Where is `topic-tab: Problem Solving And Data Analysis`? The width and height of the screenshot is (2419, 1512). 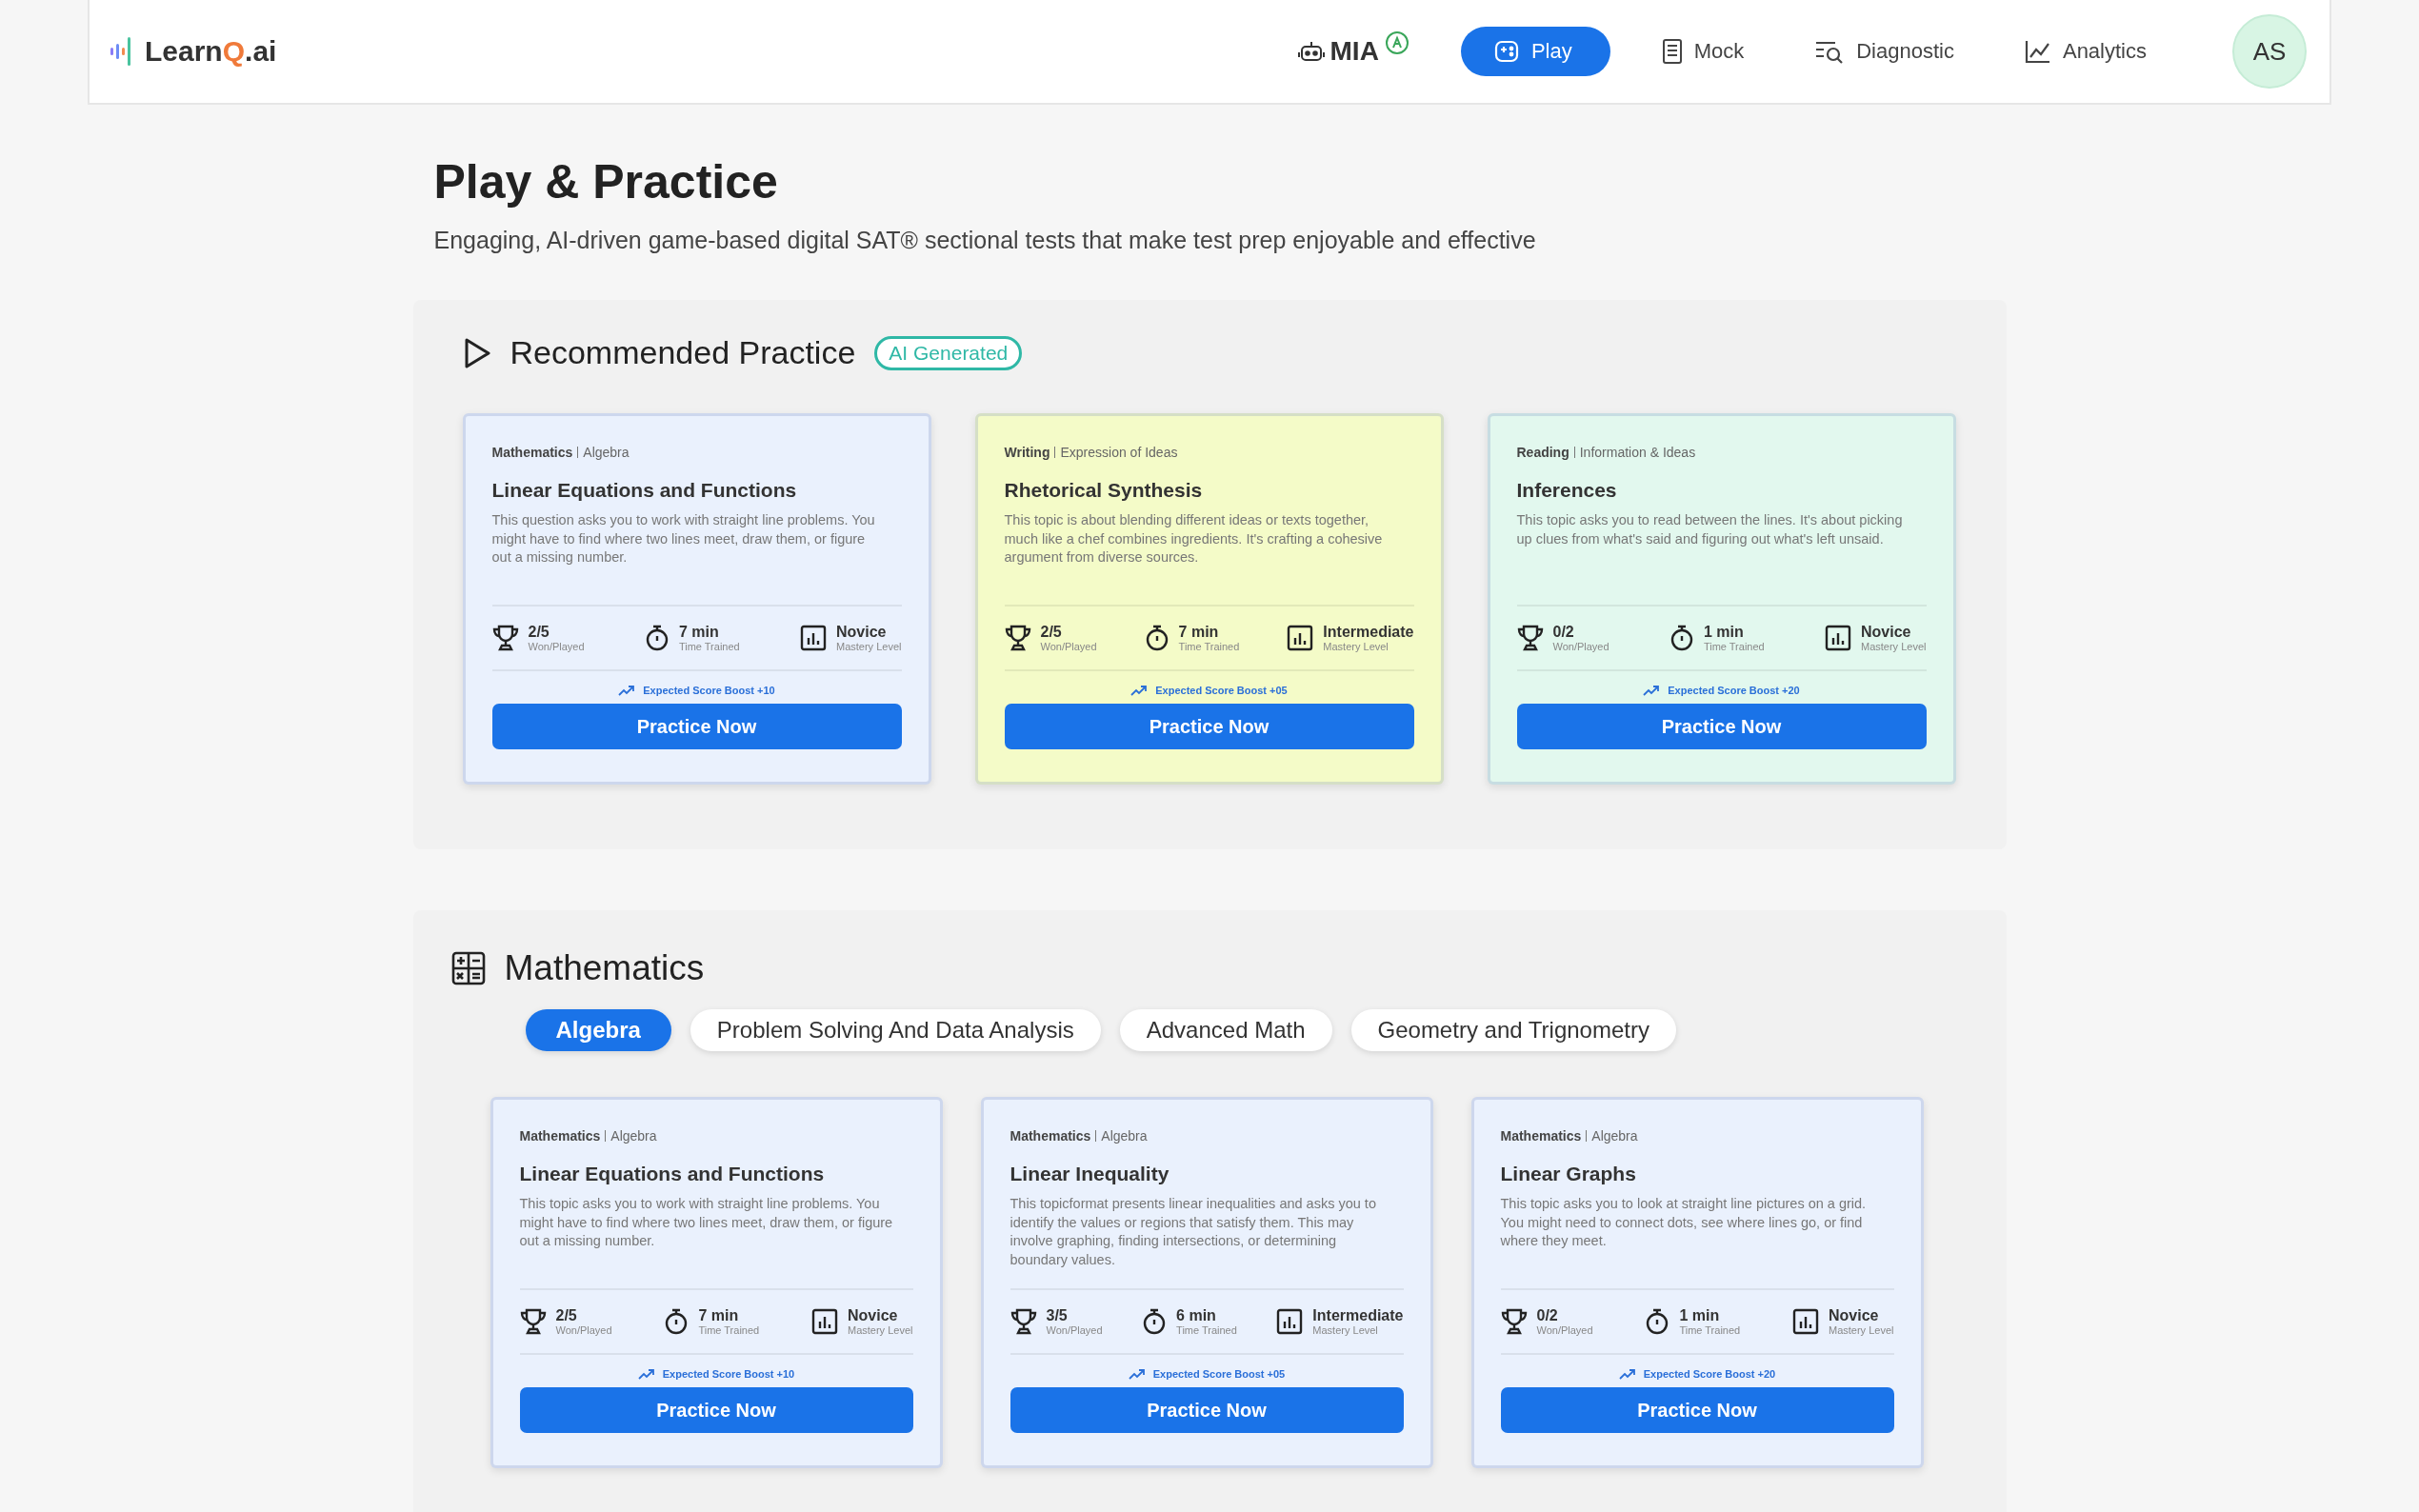 topic-tab: Problem Solving And Data Analysis is located at coordinates (895, 1030).